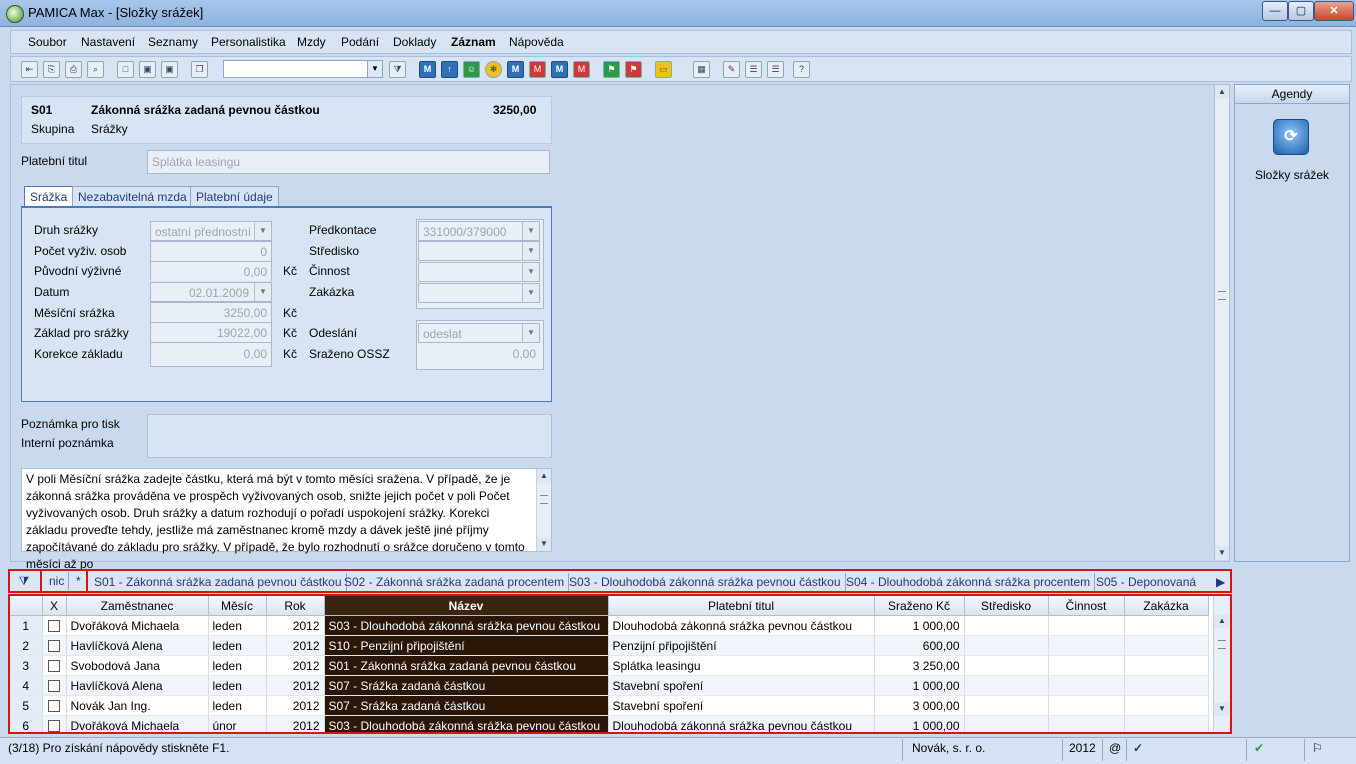 This screenshot has width=1356, height=764. What do you see at coordinates (731, 69) in the screenshot?
I see `comment-icon: ✎` at bounding box center [731, 69].